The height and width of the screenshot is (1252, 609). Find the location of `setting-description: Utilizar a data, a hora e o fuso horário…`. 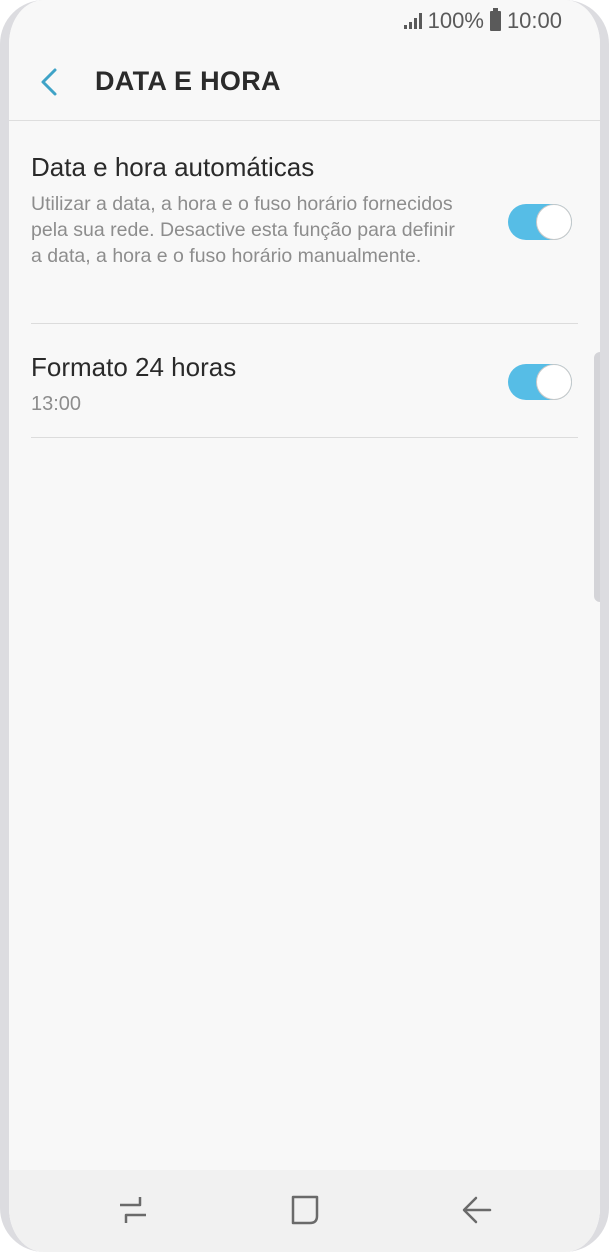

setting-description: Utilizar a data, a hora e o fuso horário… is located at coordinates (243, 230).